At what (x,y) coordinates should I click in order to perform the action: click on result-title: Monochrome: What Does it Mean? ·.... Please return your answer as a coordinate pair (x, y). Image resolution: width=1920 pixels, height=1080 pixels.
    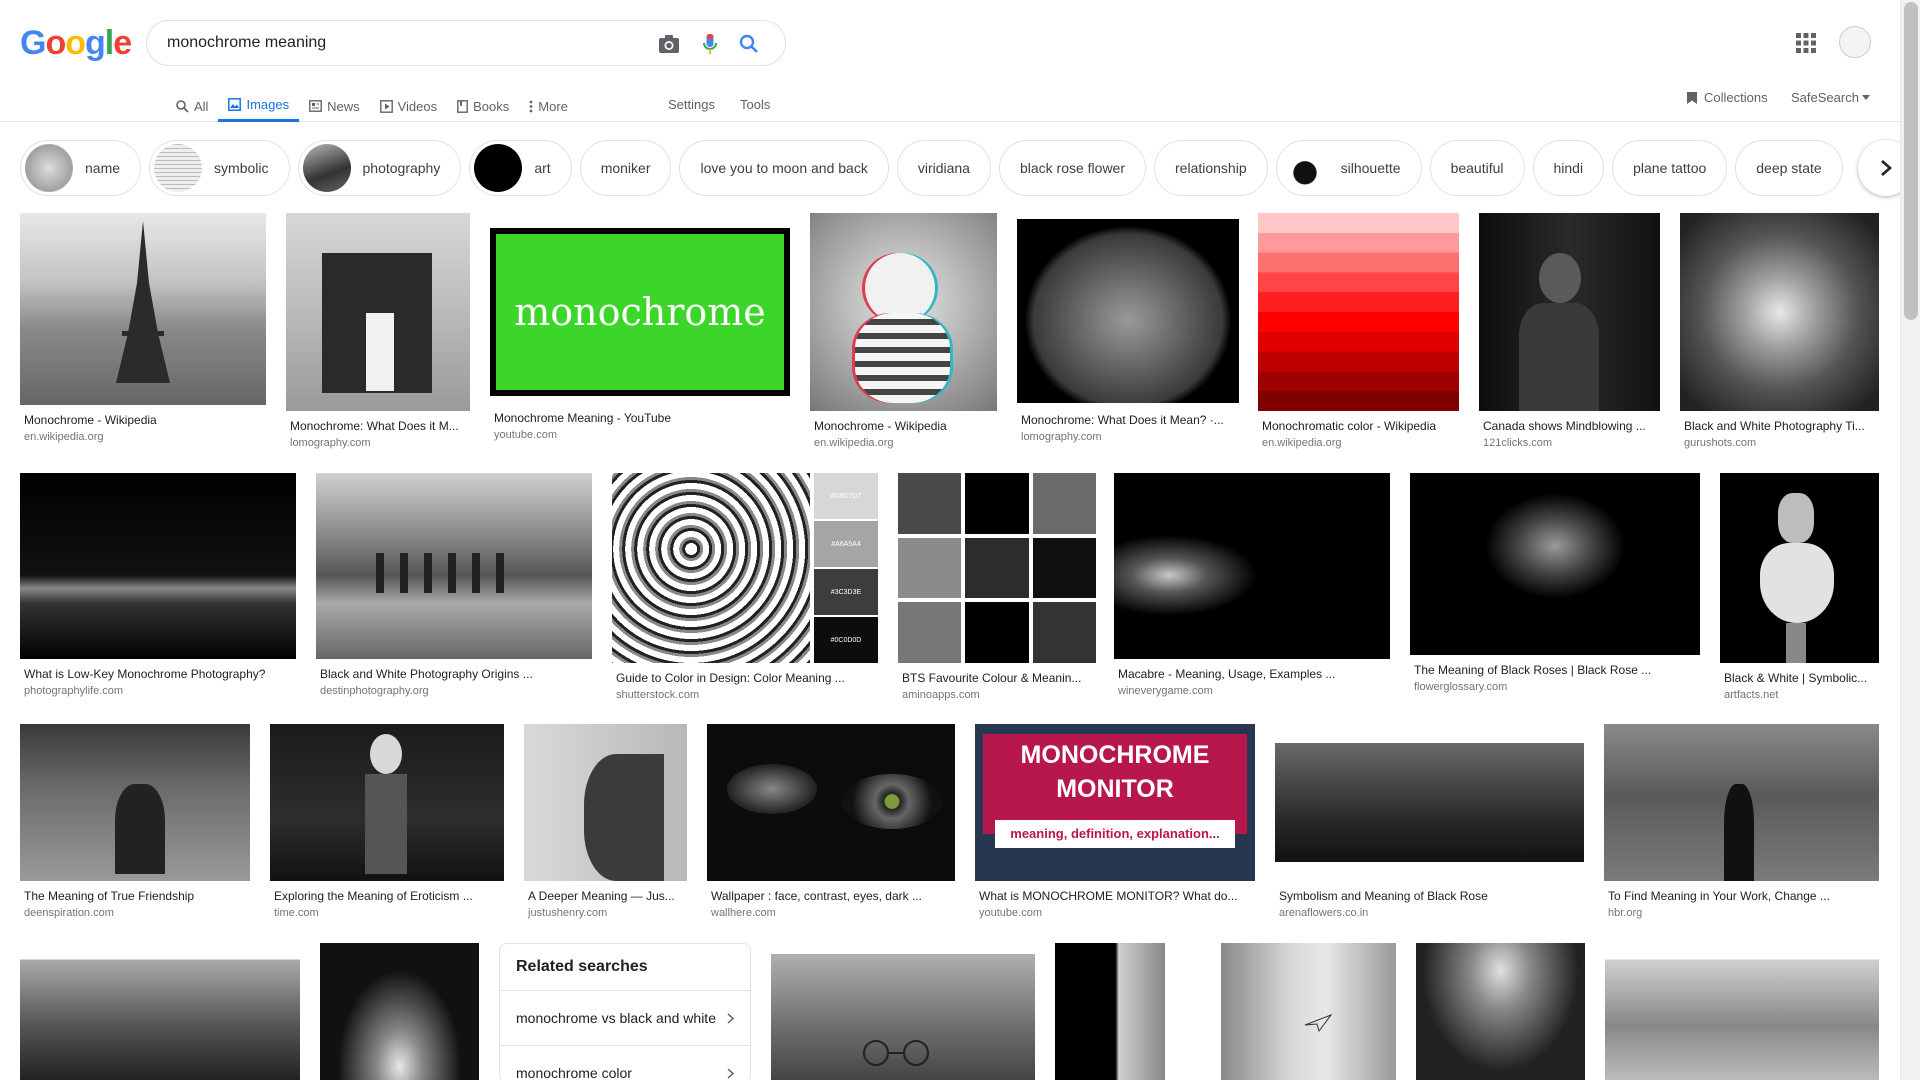
    Looking at the image, I should click on (1122, 420).